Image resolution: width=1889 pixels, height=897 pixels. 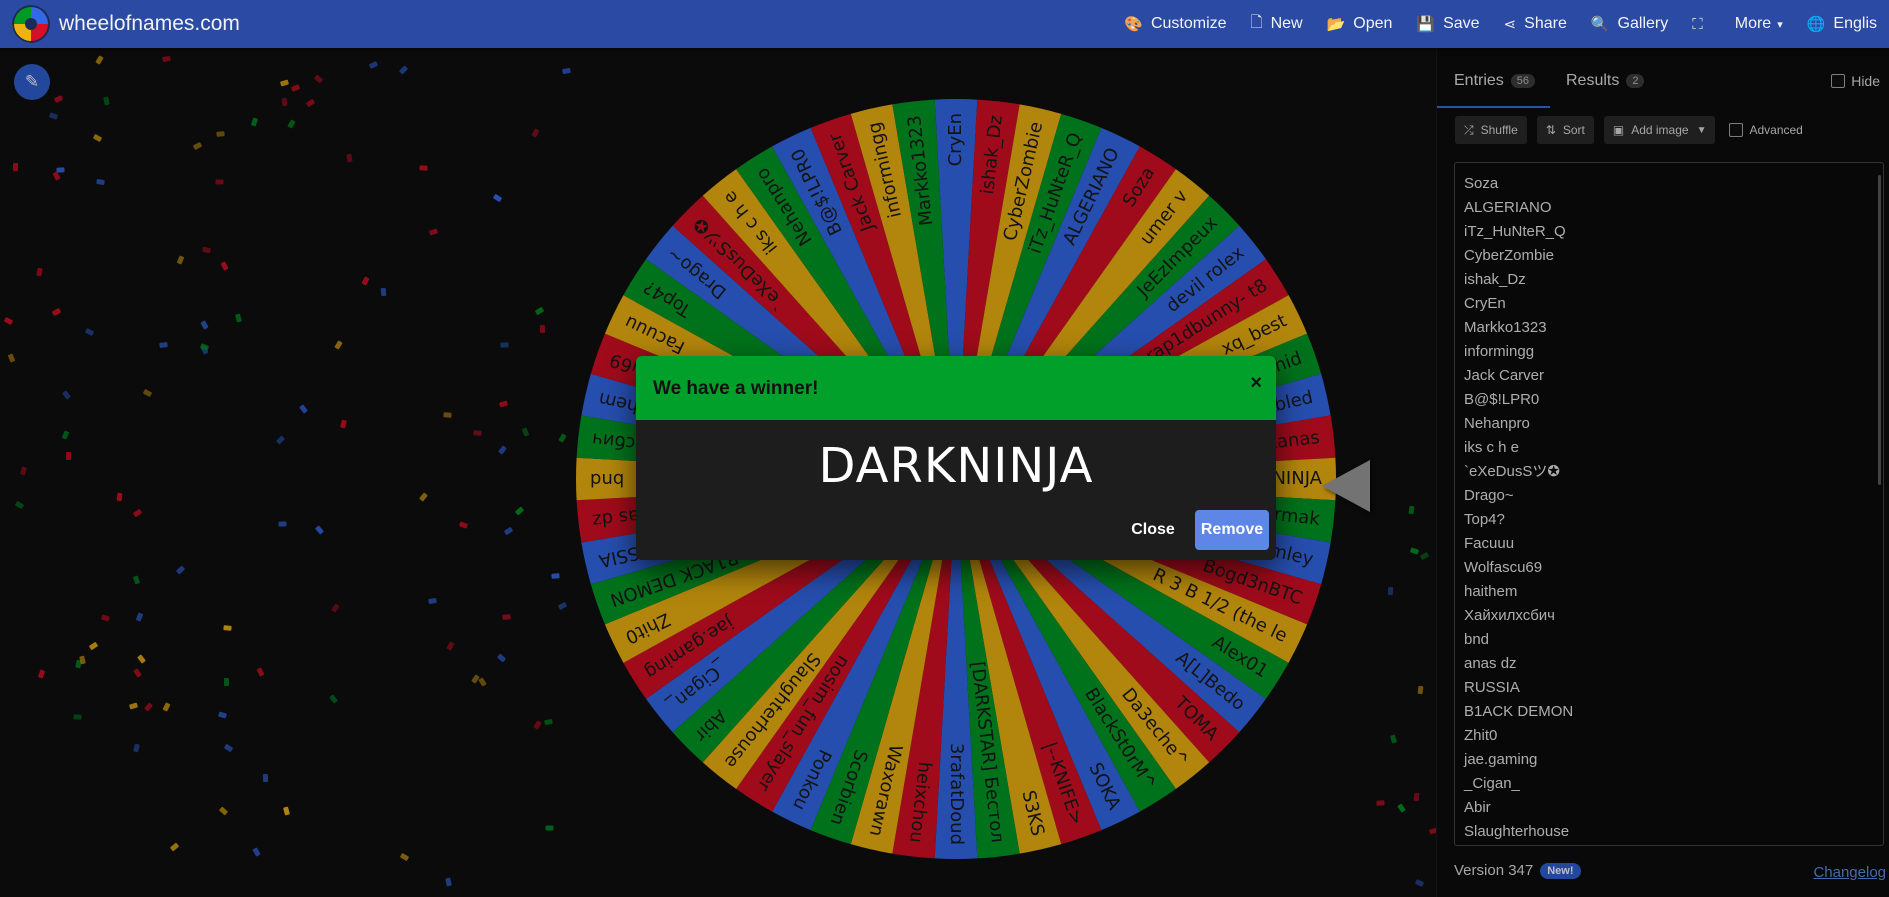 I want to click on site-title: wheelofnames.com, so click(x=149, y=24).